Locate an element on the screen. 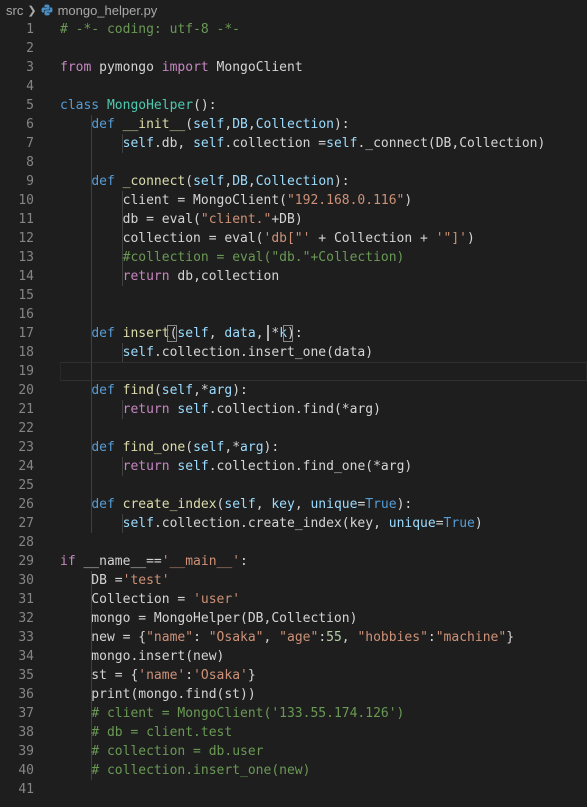 This screenshot has height=807, width=587. code-line: 24 return self.collection.find_one(*arg) is located at coordinates (293, 466).